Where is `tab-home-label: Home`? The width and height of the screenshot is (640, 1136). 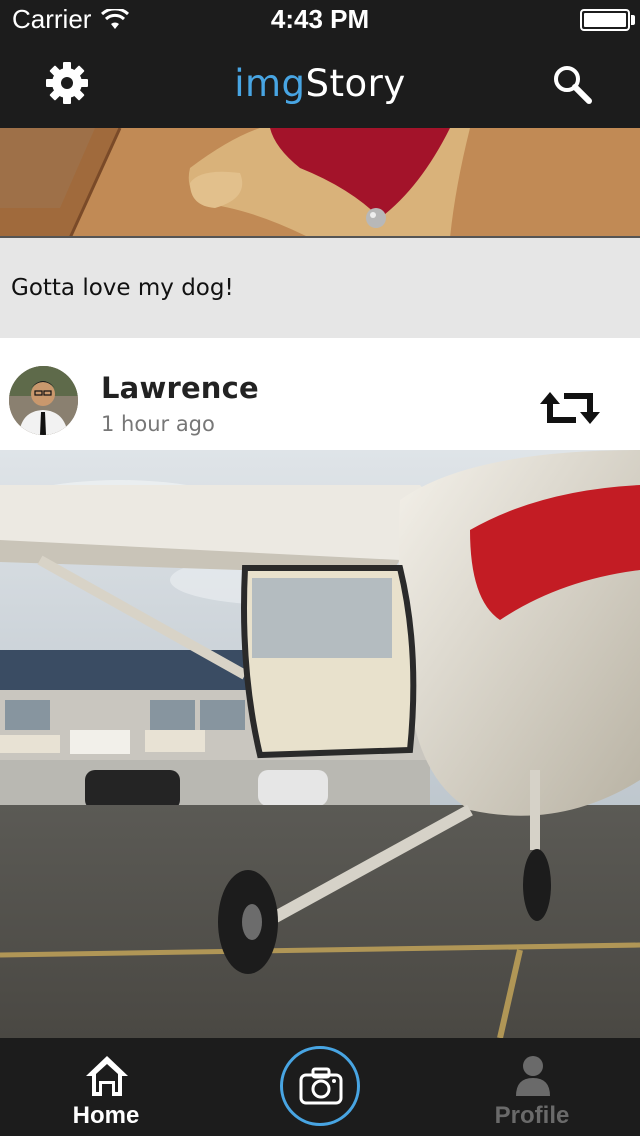
tab-home-label: Home is located at coordinates (106, 1115).